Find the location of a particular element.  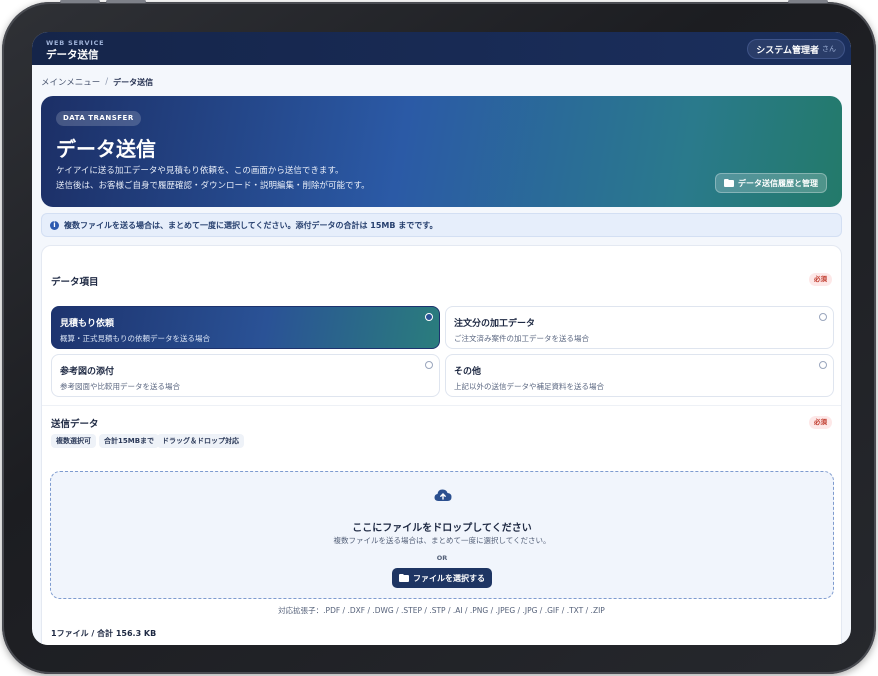

user-suffix: さん is located at coordinates (829, 49).